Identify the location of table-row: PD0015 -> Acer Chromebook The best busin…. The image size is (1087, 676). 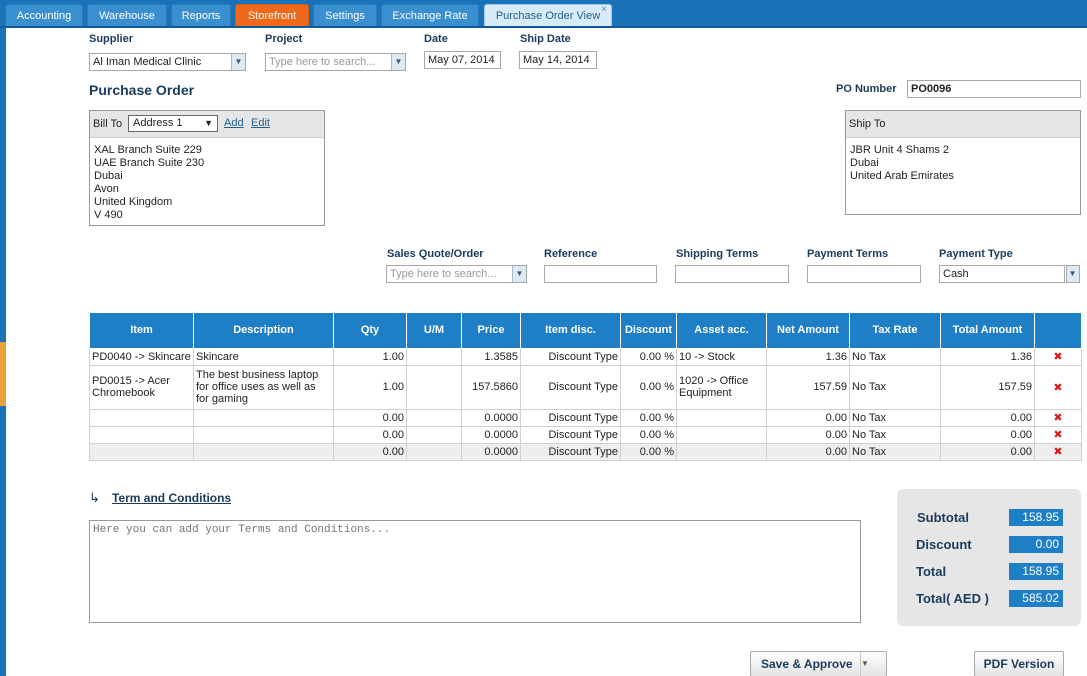
(585, 387).